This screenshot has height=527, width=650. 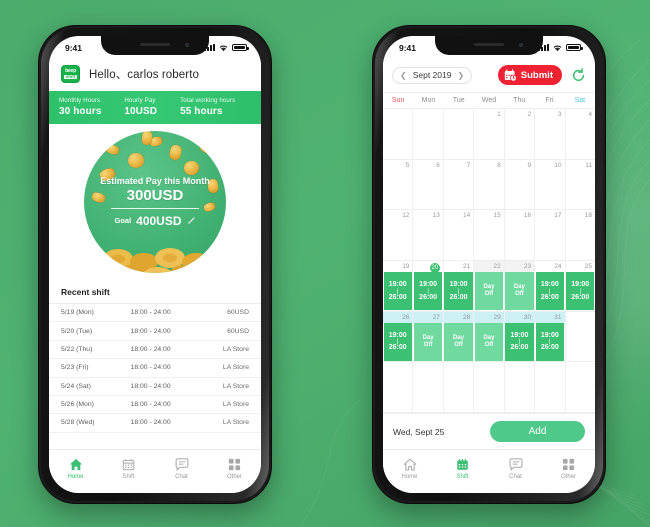 What do you see at coordinates (529, 75) in the screenshot?
I see `submit-button: Submit` at bounding box center [529, 75].